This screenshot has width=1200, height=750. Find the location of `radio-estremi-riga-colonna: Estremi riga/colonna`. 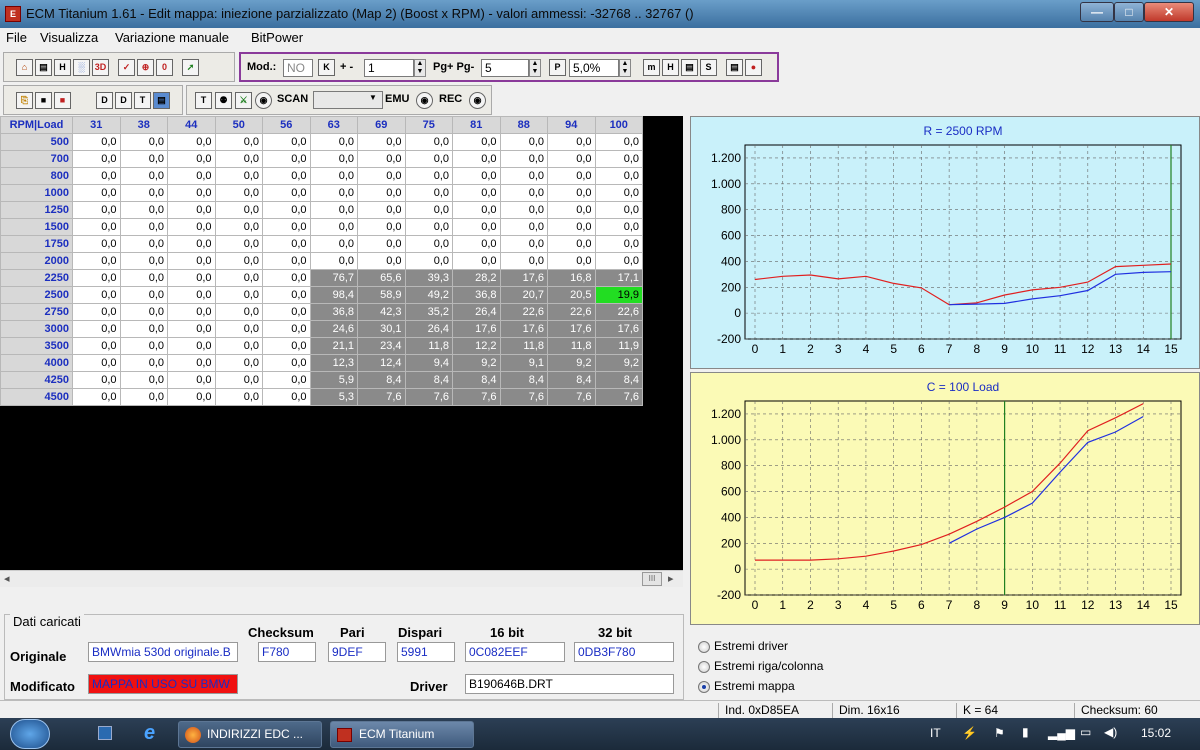

radio-estremi-riga-colonna: Estremi riga/colonna is located at coordinates (760, 666).